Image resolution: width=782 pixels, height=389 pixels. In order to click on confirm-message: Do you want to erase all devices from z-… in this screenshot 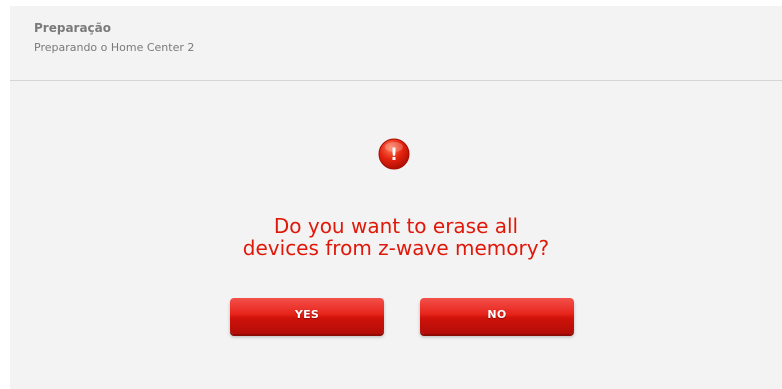, I will do `click(396, 237)`.